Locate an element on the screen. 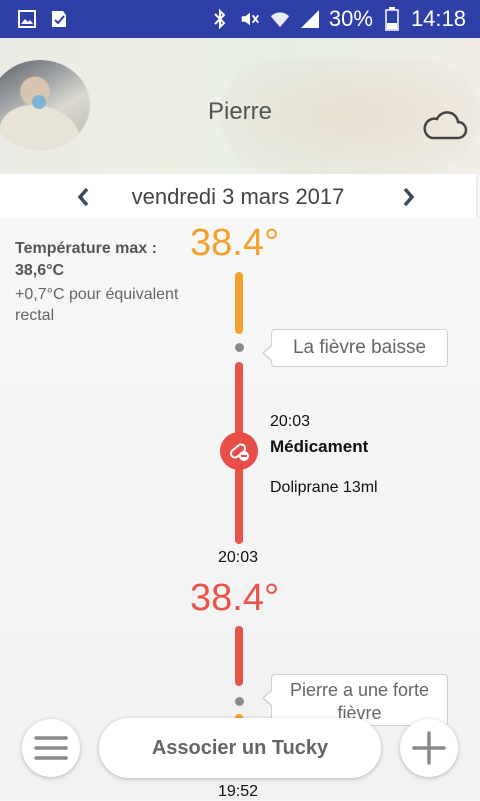  battery-icon is located at coordinates (392, 19).